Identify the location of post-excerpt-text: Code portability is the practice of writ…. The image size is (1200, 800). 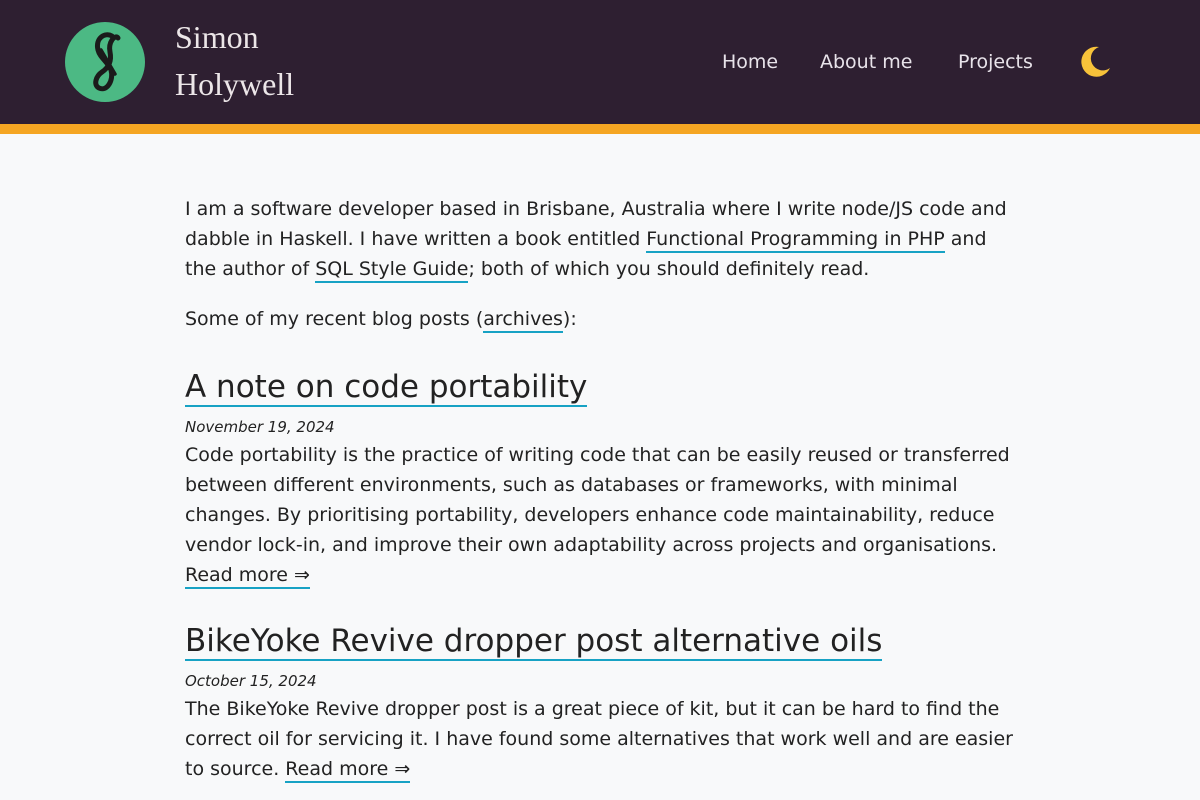
(597, 500).